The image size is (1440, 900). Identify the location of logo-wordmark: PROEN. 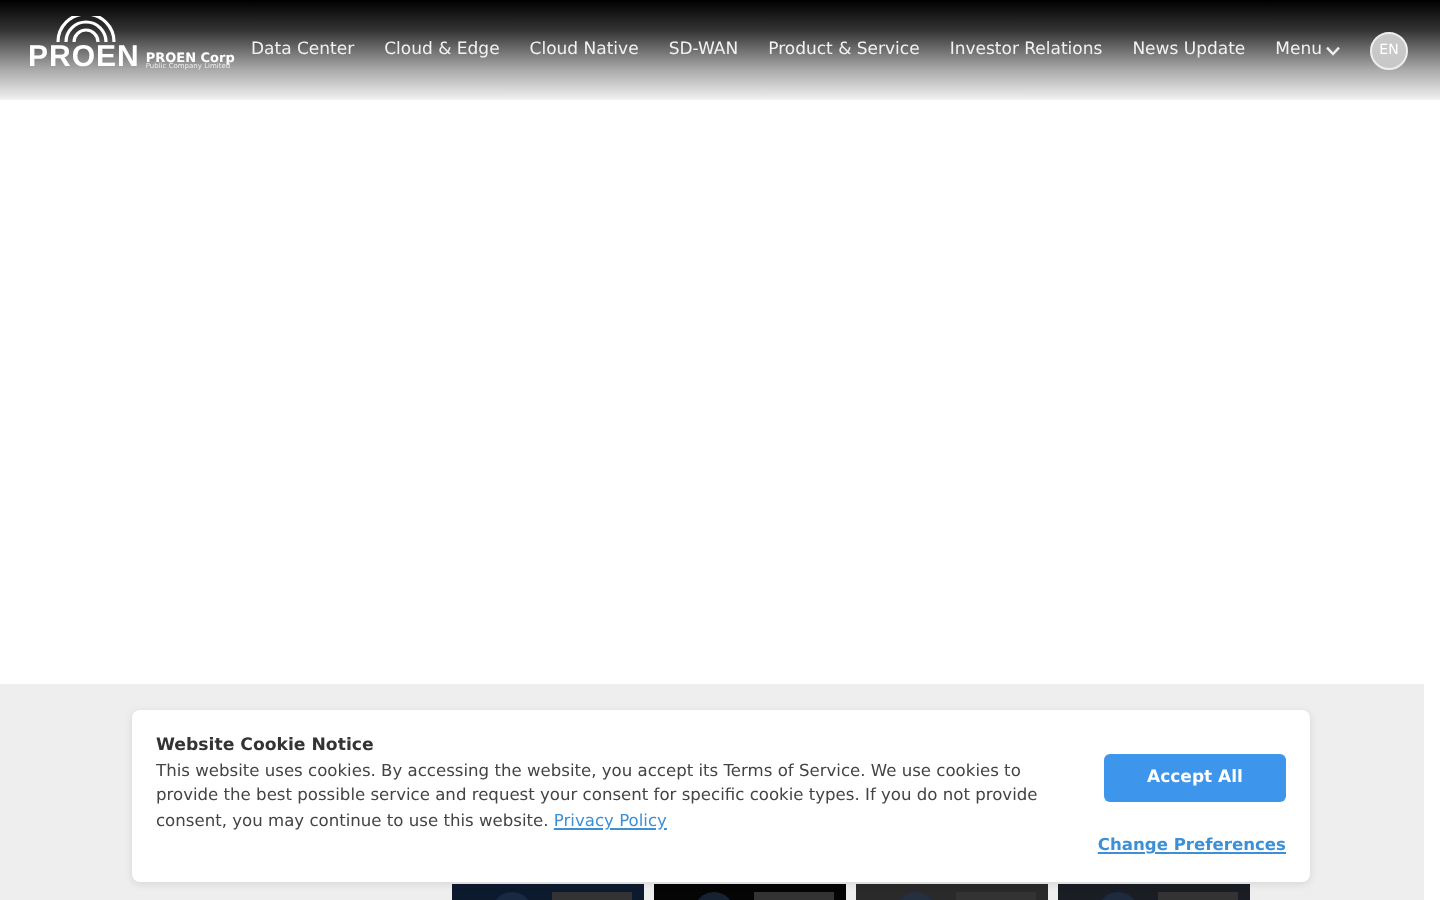
(84, 56).